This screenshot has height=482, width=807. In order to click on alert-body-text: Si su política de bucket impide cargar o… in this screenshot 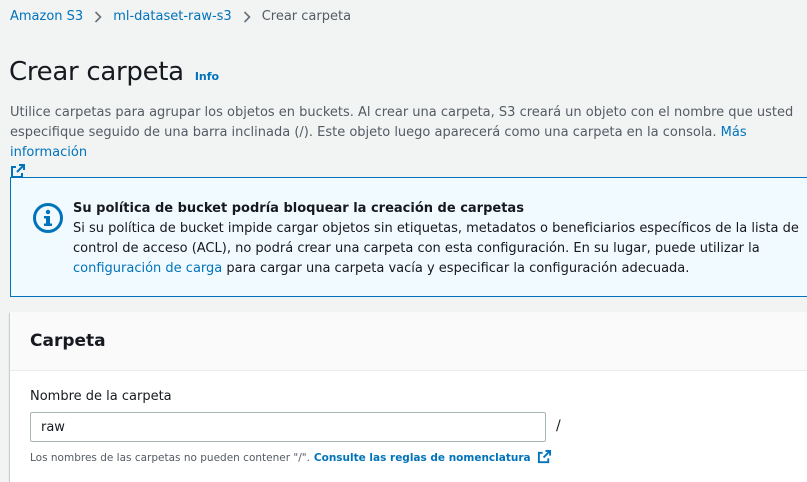, I will do `click(436, 238)`.